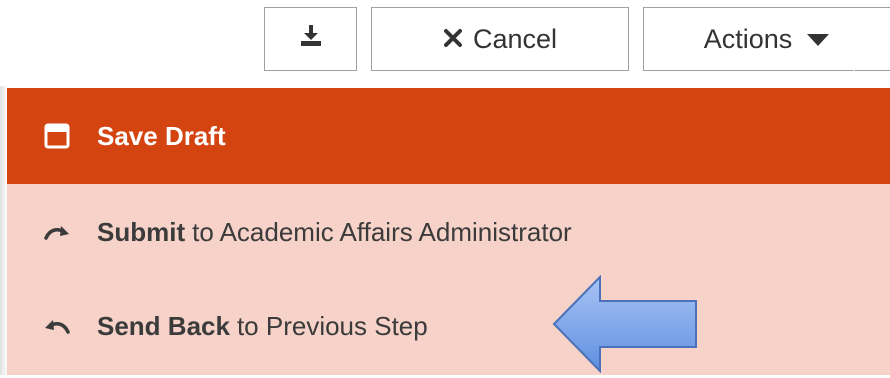  Describe the element at coordinates (818, 39) in the screenshot. I see `caret-down-icon` at that location.